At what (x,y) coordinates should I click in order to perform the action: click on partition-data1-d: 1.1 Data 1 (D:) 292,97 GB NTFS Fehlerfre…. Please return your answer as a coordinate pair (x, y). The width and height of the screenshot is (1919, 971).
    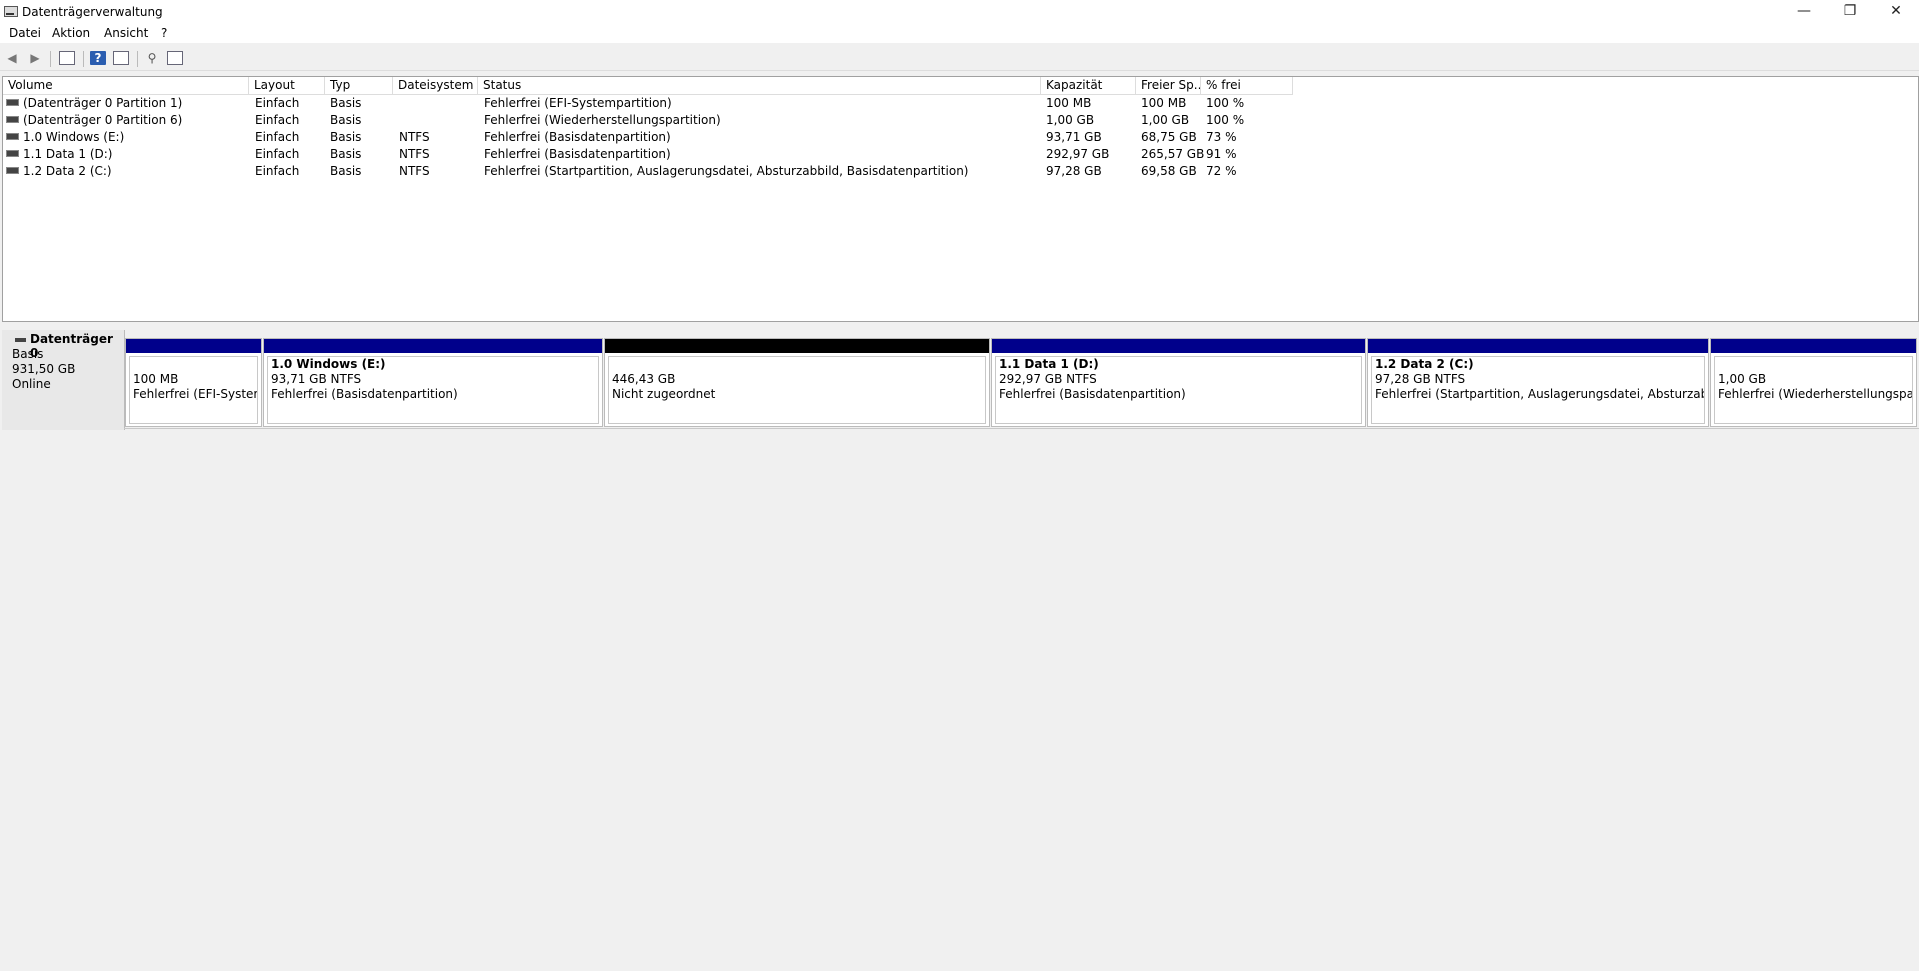
    Looking at the image, I should click on (1178, 382).